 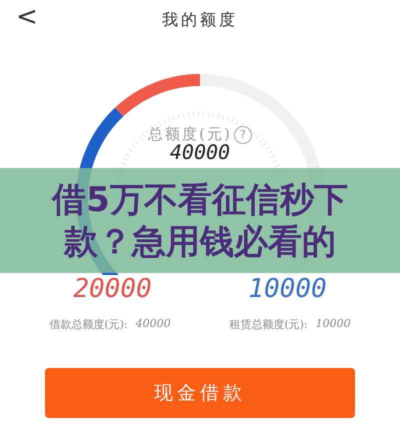 I want to click on cash-loan-button: 现金借款, so click(x=200, y=393).